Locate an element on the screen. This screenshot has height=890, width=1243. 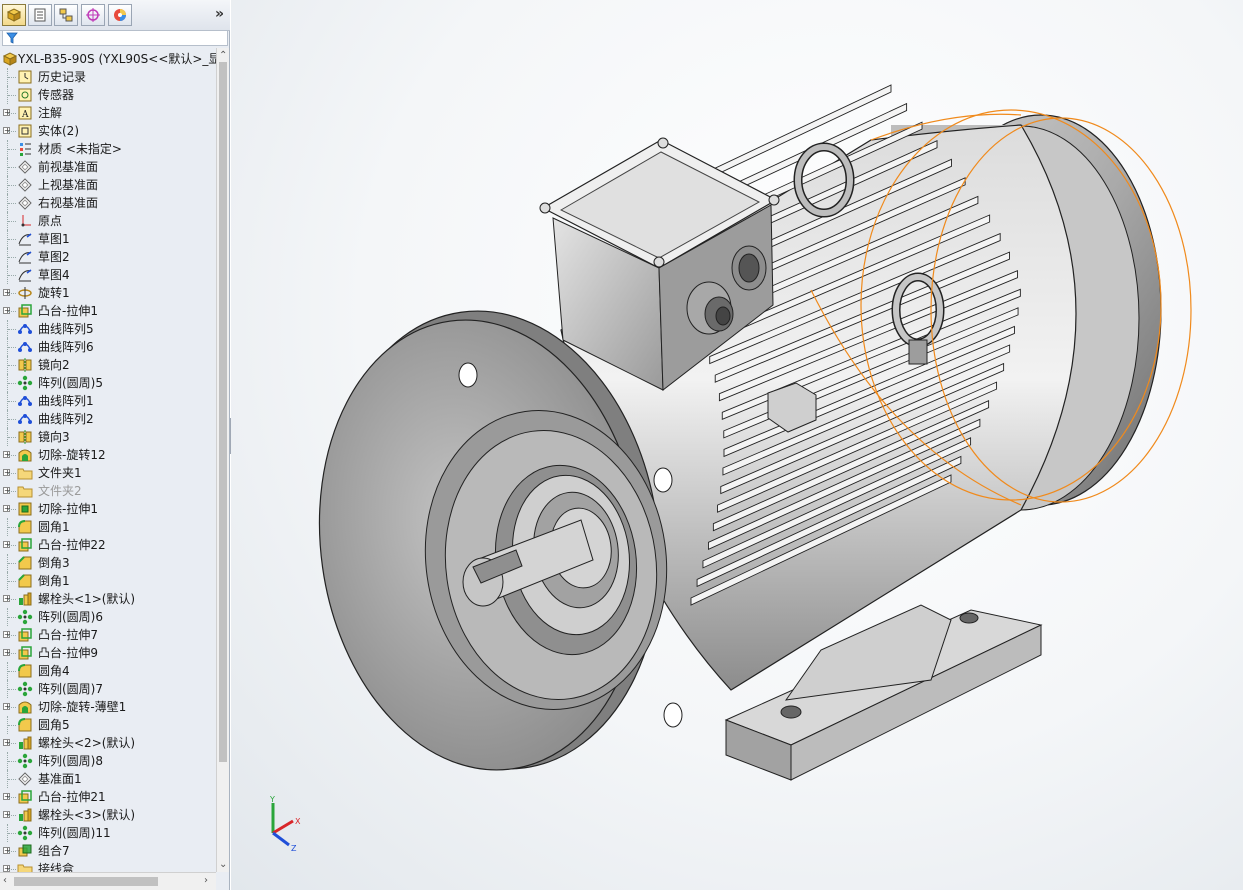
tree-item: + 实体(2) is located at coordinates (108, 131).